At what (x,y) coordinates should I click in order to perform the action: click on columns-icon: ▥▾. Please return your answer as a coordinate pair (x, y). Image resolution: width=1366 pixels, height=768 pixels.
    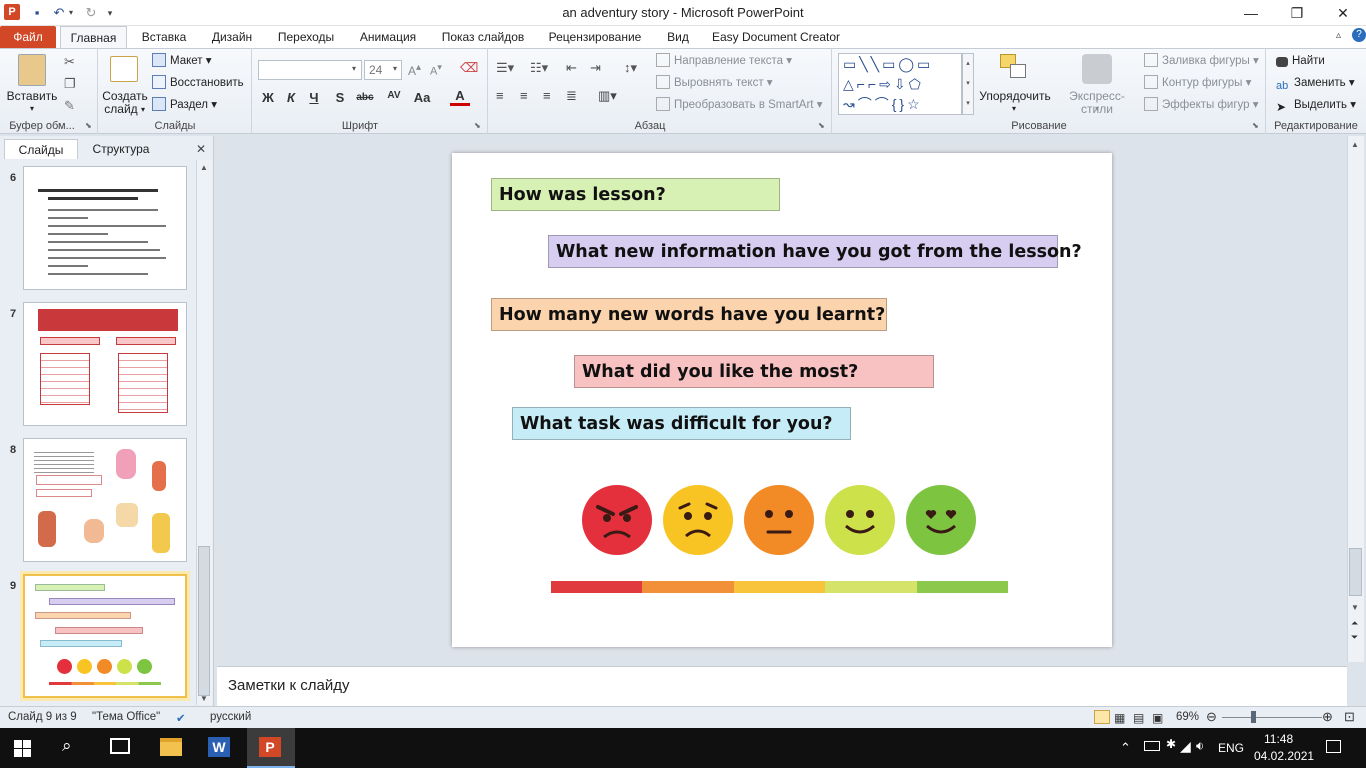
    Looking at the image, I should click on (607, 96).